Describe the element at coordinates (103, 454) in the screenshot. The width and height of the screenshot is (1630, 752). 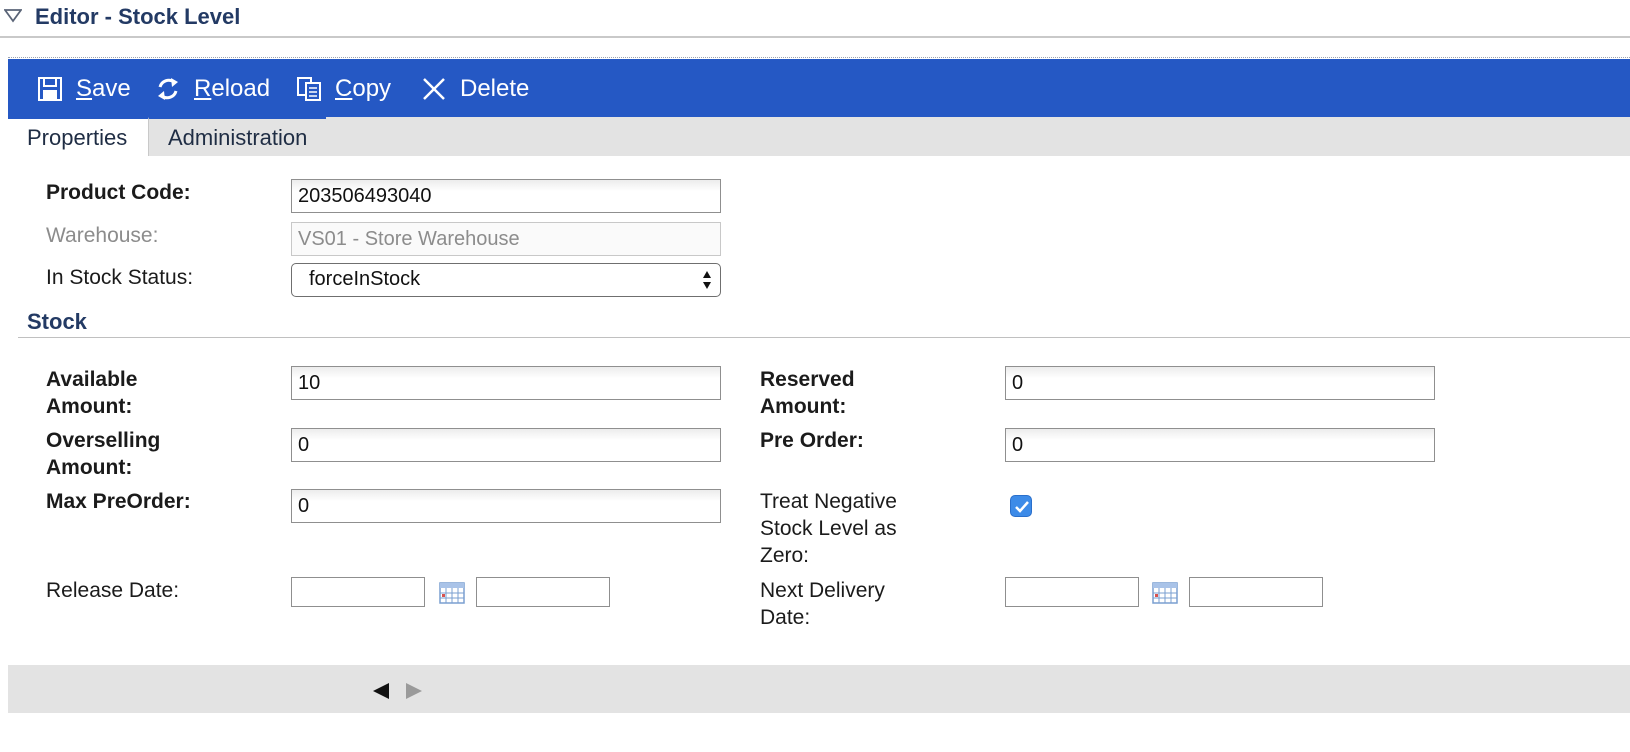
I see `overselling-amount-label: Overselling Amount:` at that location.